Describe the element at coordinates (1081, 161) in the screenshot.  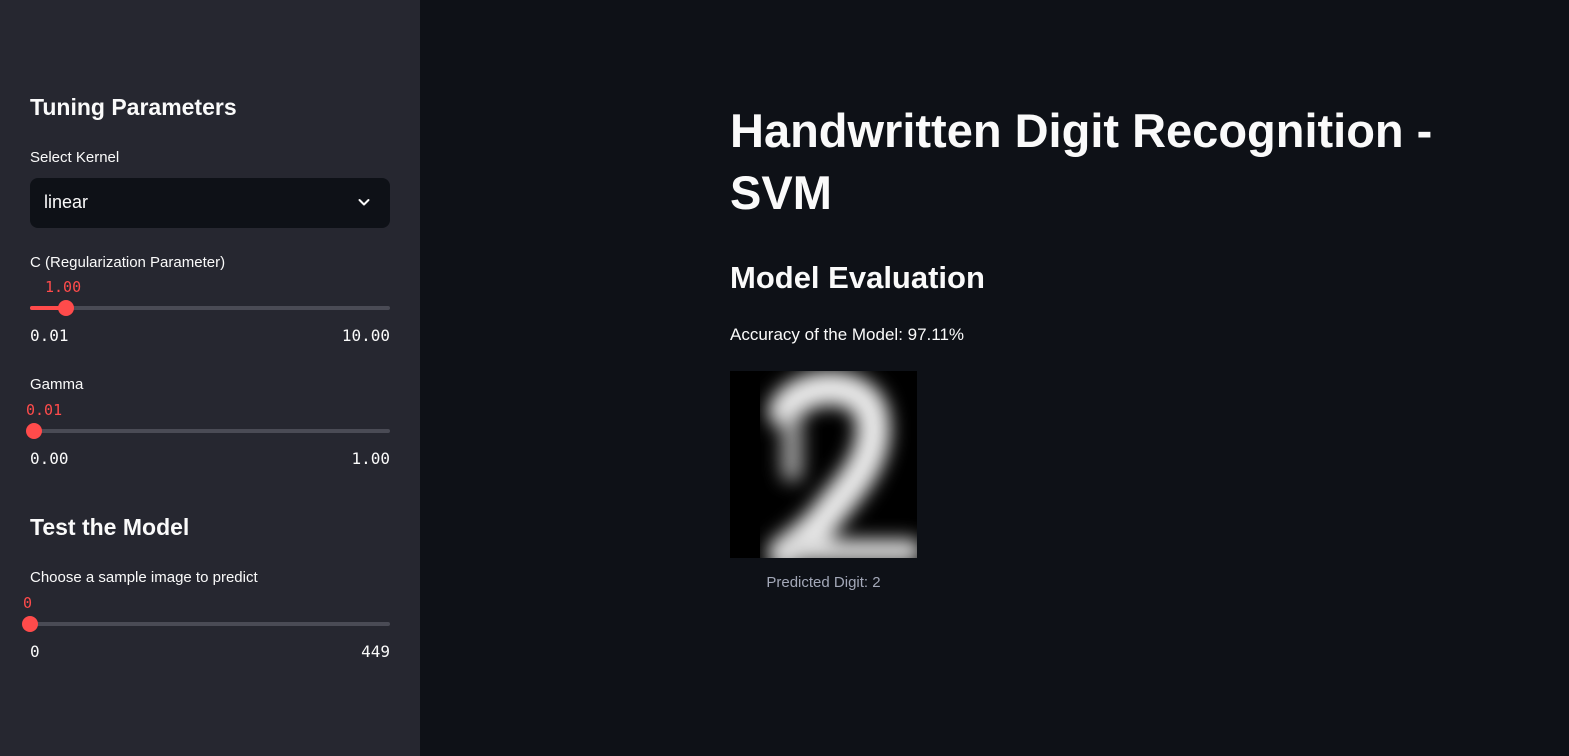
I see `page-title: Handwritten Digit Recognition - SVM` at that location.